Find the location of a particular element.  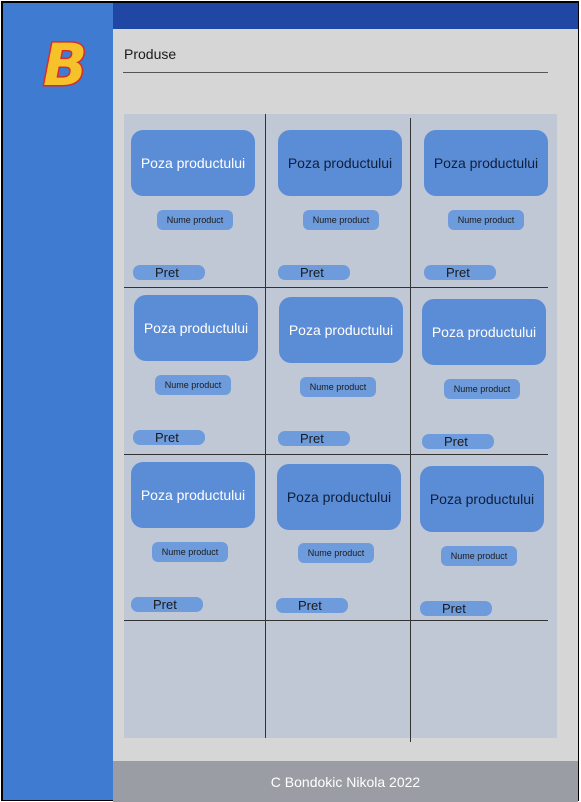

svg-text: B is located at coordinates (65, 62).